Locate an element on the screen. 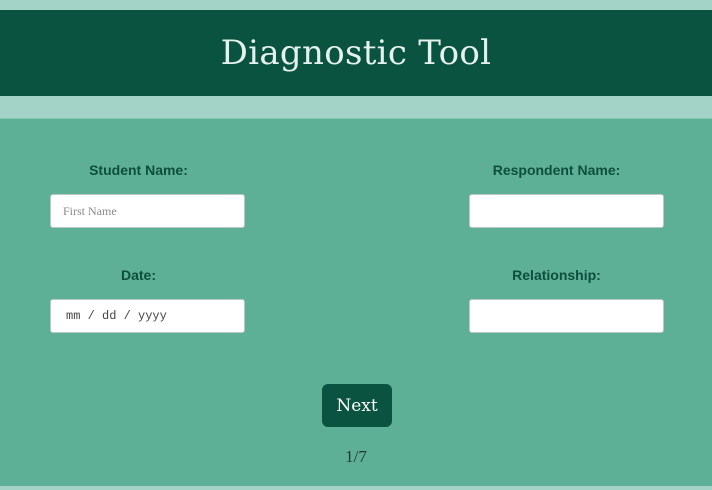  header-divider-strip is located at coordinates (356, 107).